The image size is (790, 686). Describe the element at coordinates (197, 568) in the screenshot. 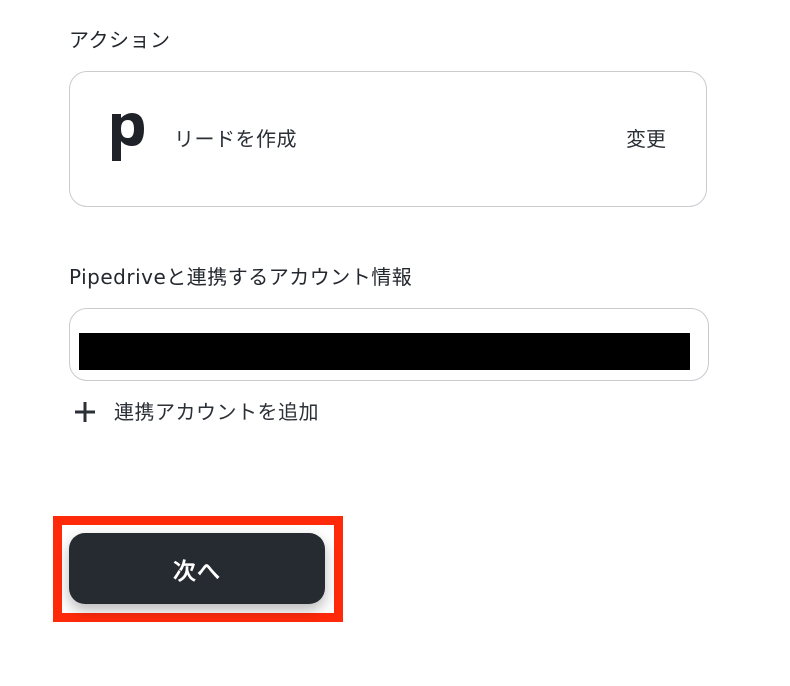

I see `next-button: 次へ` at that location.